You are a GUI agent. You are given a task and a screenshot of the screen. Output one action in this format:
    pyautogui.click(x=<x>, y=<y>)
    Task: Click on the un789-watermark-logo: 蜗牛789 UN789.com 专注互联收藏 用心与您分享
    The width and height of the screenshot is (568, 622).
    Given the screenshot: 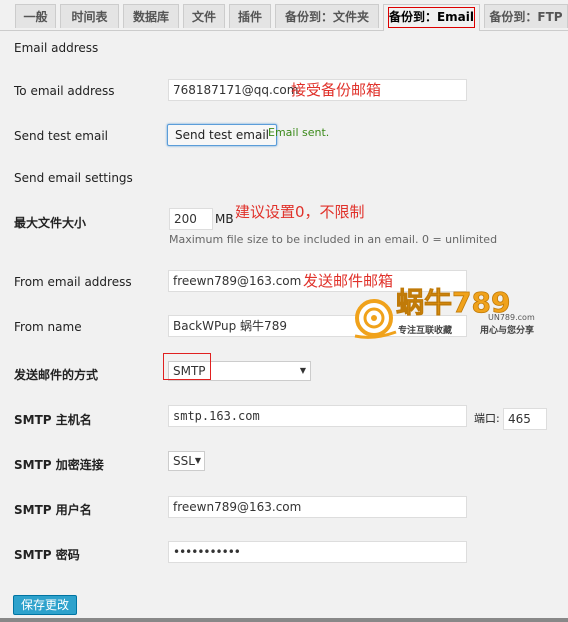 What is the action you would take?
    pyautogui.click(x=444, y=312)
    